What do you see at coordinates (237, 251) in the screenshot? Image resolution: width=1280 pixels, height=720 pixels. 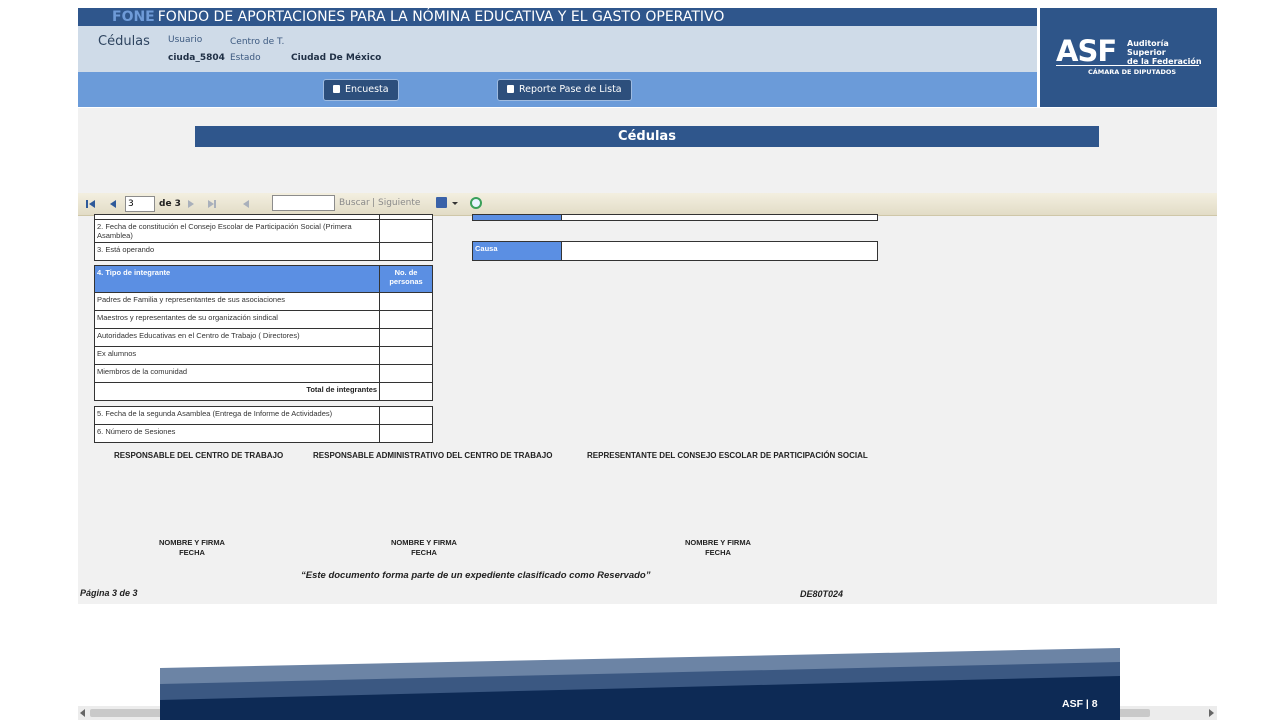 I see `table-row: 3. Está operando` at bounding box center [237, 251].